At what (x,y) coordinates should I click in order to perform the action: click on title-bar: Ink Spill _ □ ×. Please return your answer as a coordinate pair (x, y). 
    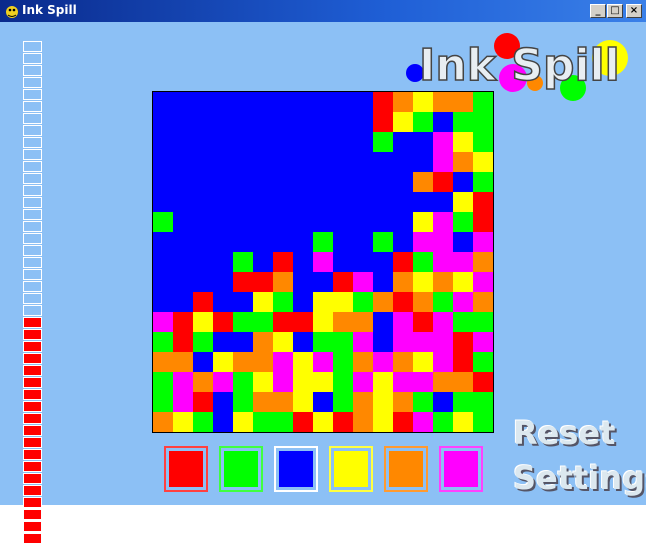
    Looking at the image, I should click on (323, 11).